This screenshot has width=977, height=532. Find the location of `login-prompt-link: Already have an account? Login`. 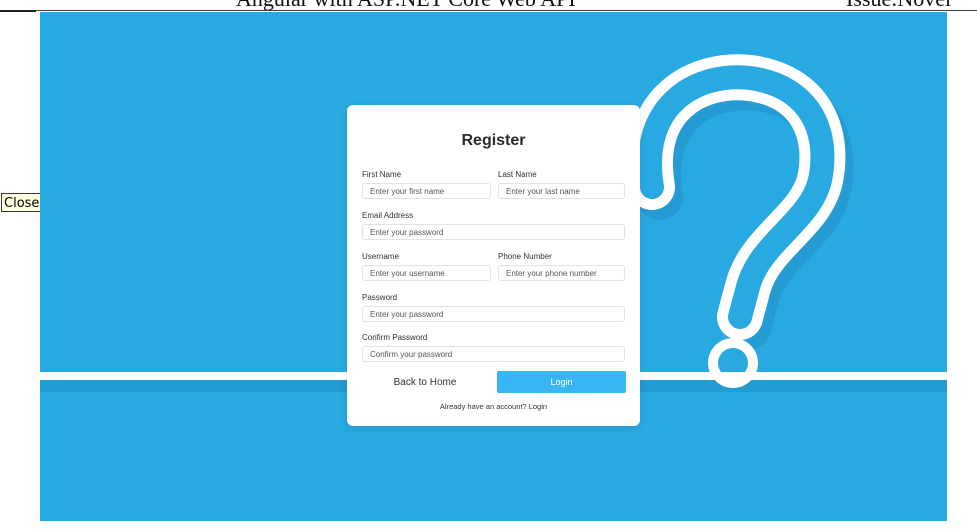

login-prompt-link: Already have an account? Login is located at coordinates (493, 406).